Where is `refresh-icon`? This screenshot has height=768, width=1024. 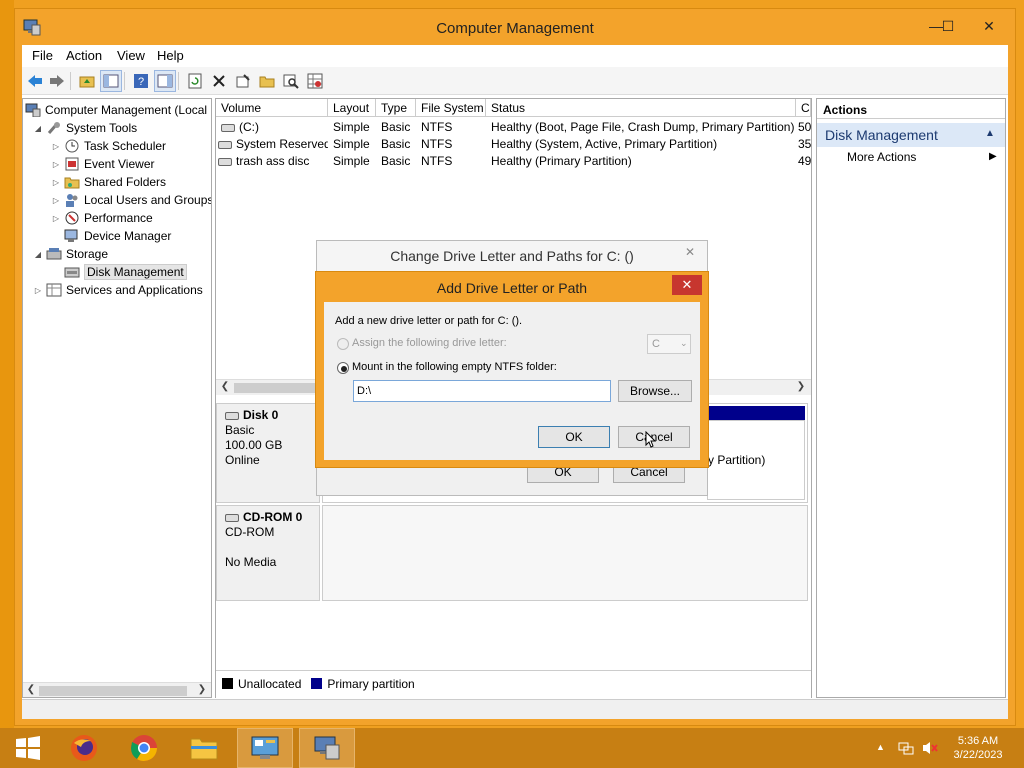 refresh-icon is located at coordinates (195, 81).